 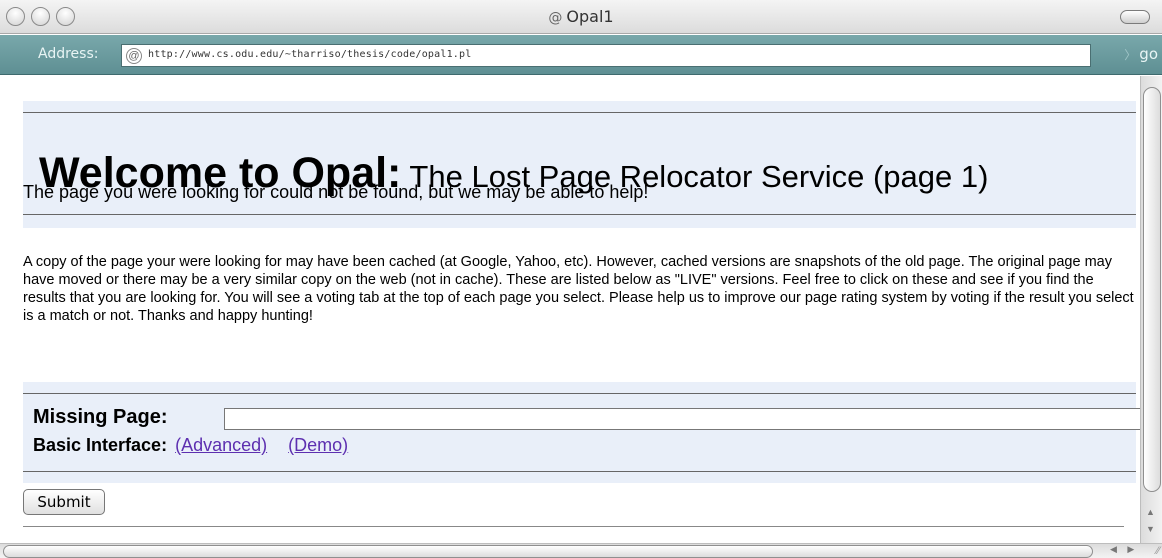 I want to click on form-bottom-rule, so click(x=579, y=471).